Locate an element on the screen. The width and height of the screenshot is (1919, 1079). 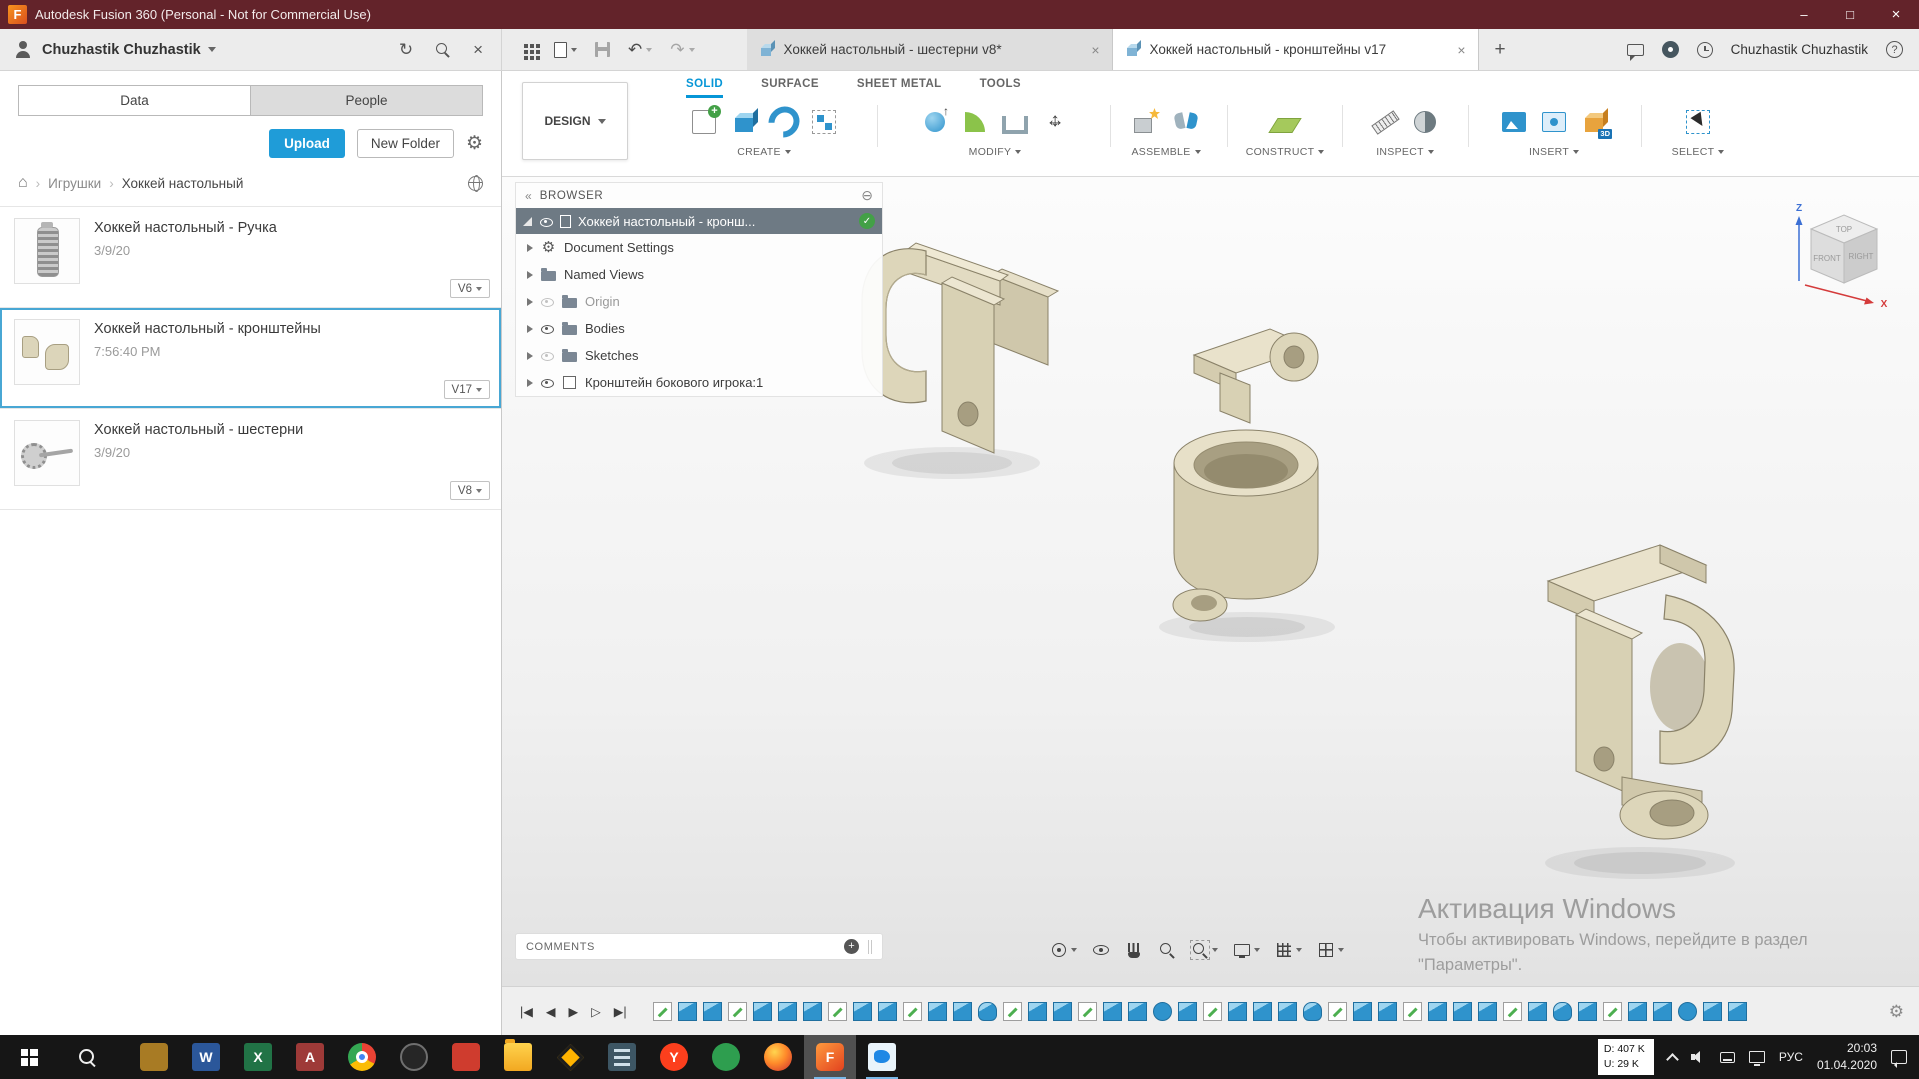
timeline-playback-button: |◀ is located at coordinates (526, 1011).